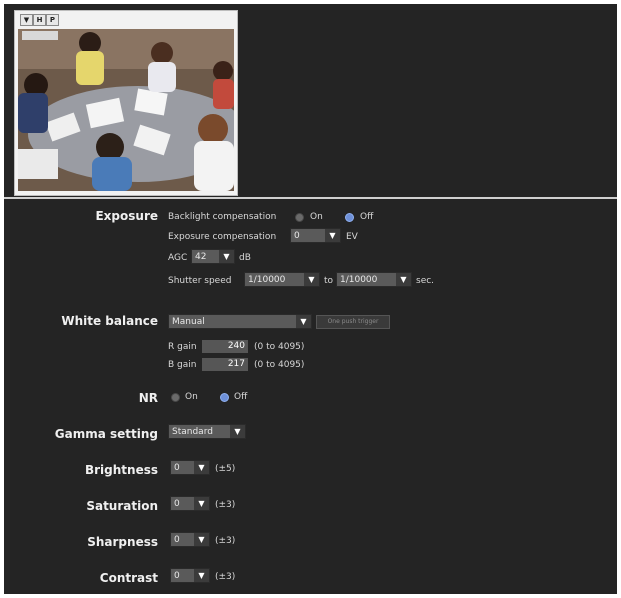 The height and width of the screenshot is (598, 621). Describe the element at coordinates (240, 321) in the screenshot. I see `white-balance-select: Manual ▼` at that location.